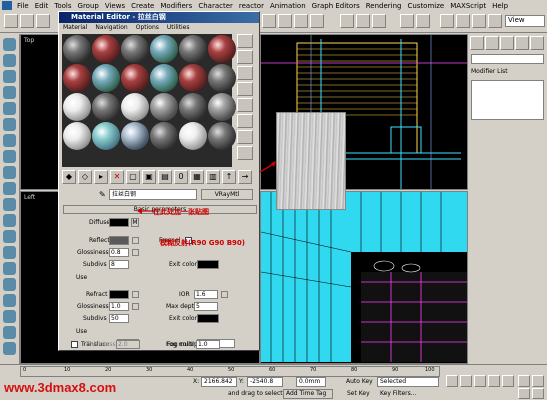 The height and width of the screenshot is (400, 547). What do you see at coordinates (88, 6) in the screenshot?
I see `menu-group: Group` at bounding box center [88, 6].